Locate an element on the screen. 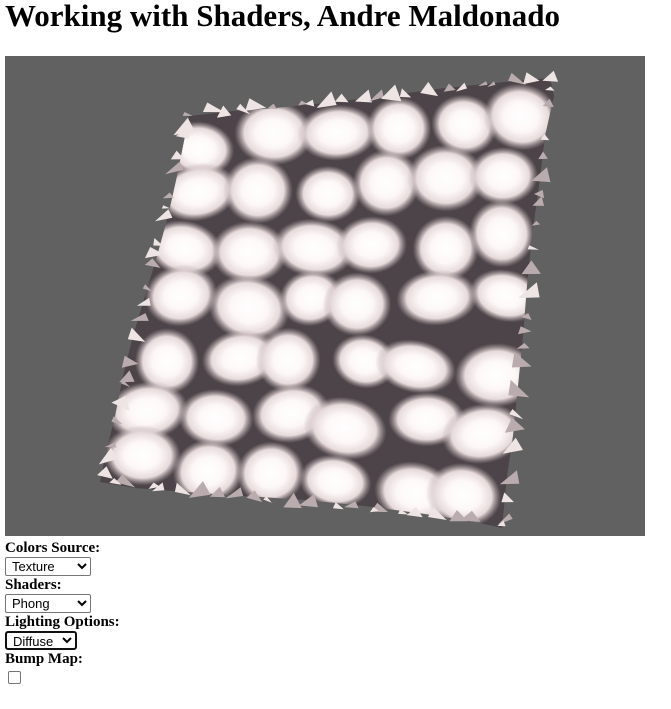 The image size is (671, 709). lighting-options-select: Diffuse is located at coordinates (41, 640).